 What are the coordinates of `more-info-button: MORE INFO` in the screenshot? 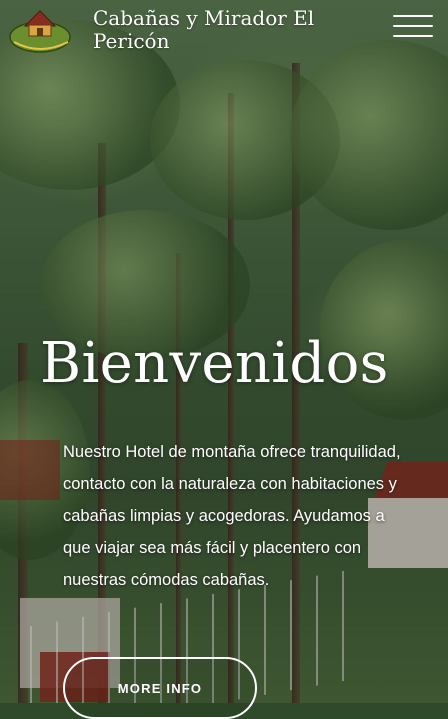 It's located at (160, 688).